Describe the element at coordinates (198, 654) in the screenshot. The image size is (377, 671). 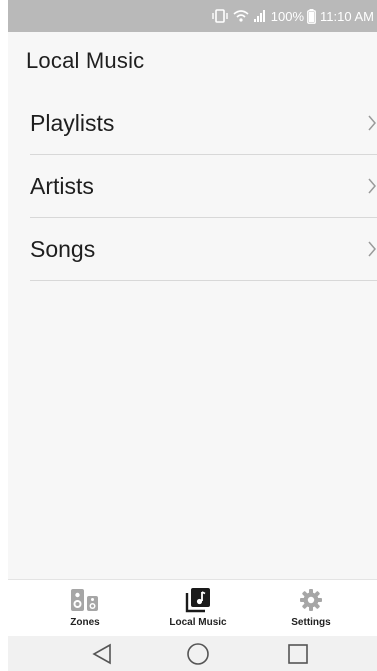
I see `home-icon` at that location.